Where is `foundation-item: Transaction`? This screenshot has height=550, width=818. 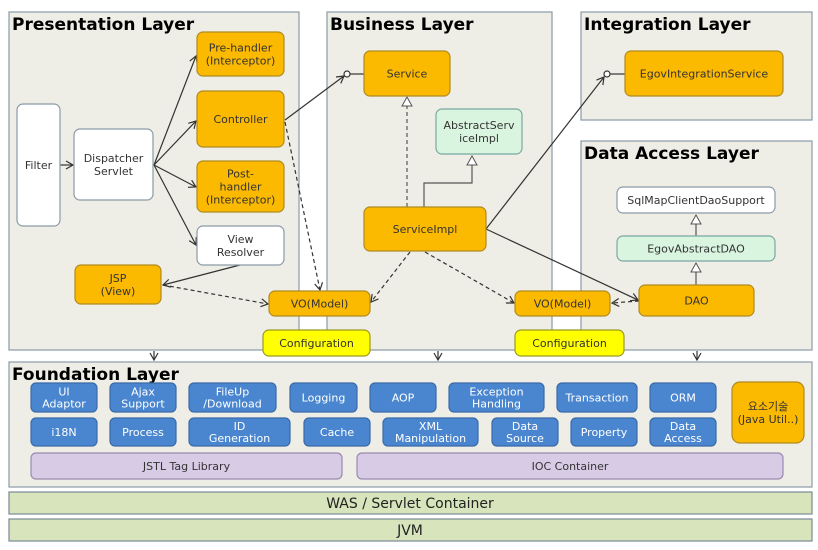
foundation-item: Transaction is located at coordinates (597, 397).